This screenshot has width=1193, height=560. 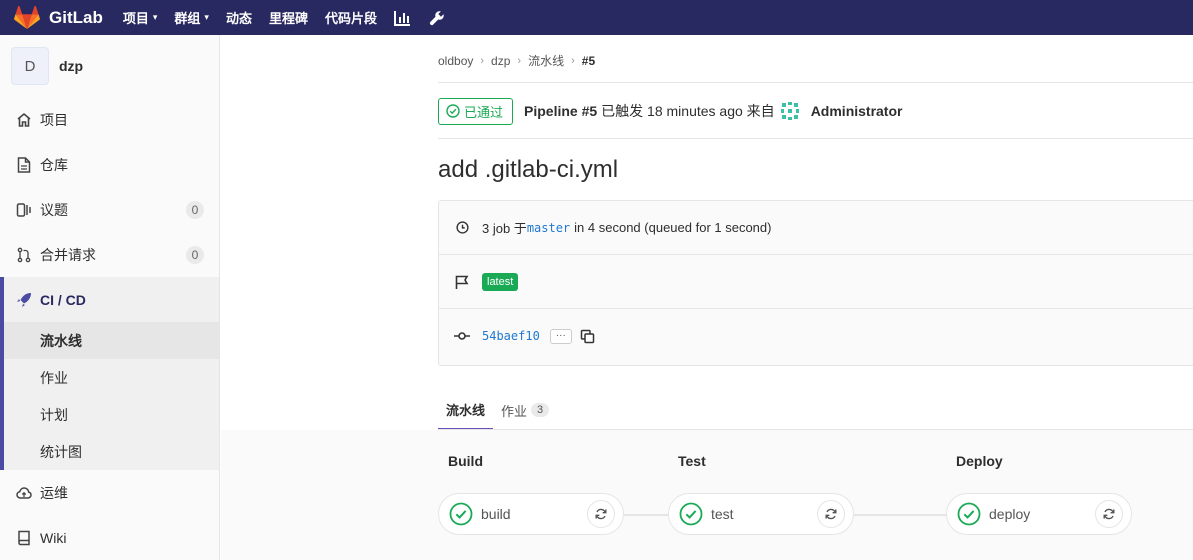 I want to click on sidebar-item-label: 项目, so click(x=54, y=119).